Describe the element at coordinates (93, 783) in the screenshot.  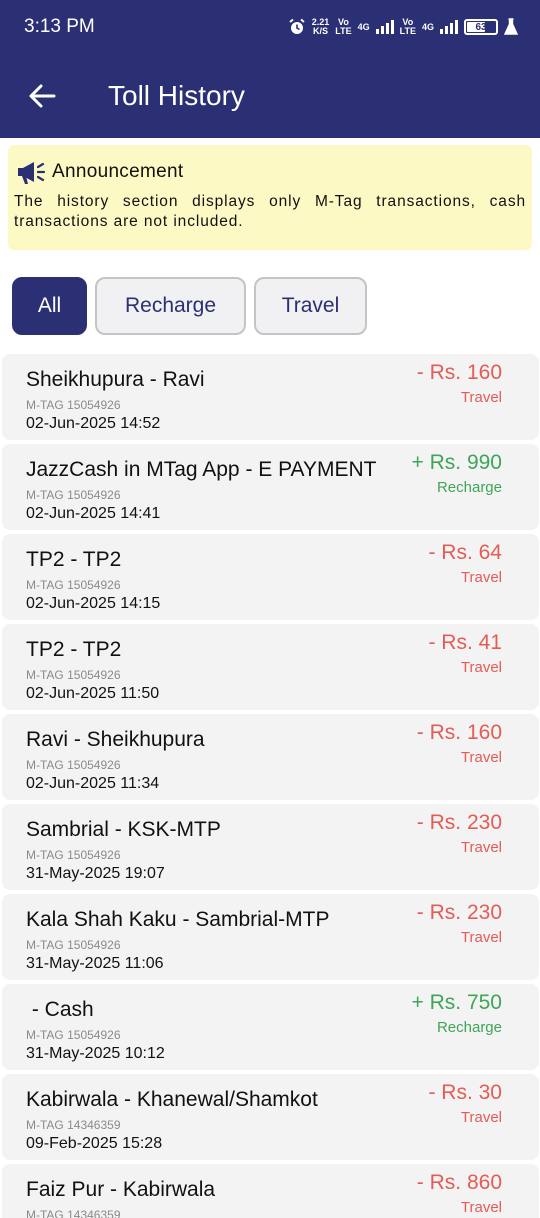
I see `transaction-date: 02-Jun-2025 11:34` at that location.